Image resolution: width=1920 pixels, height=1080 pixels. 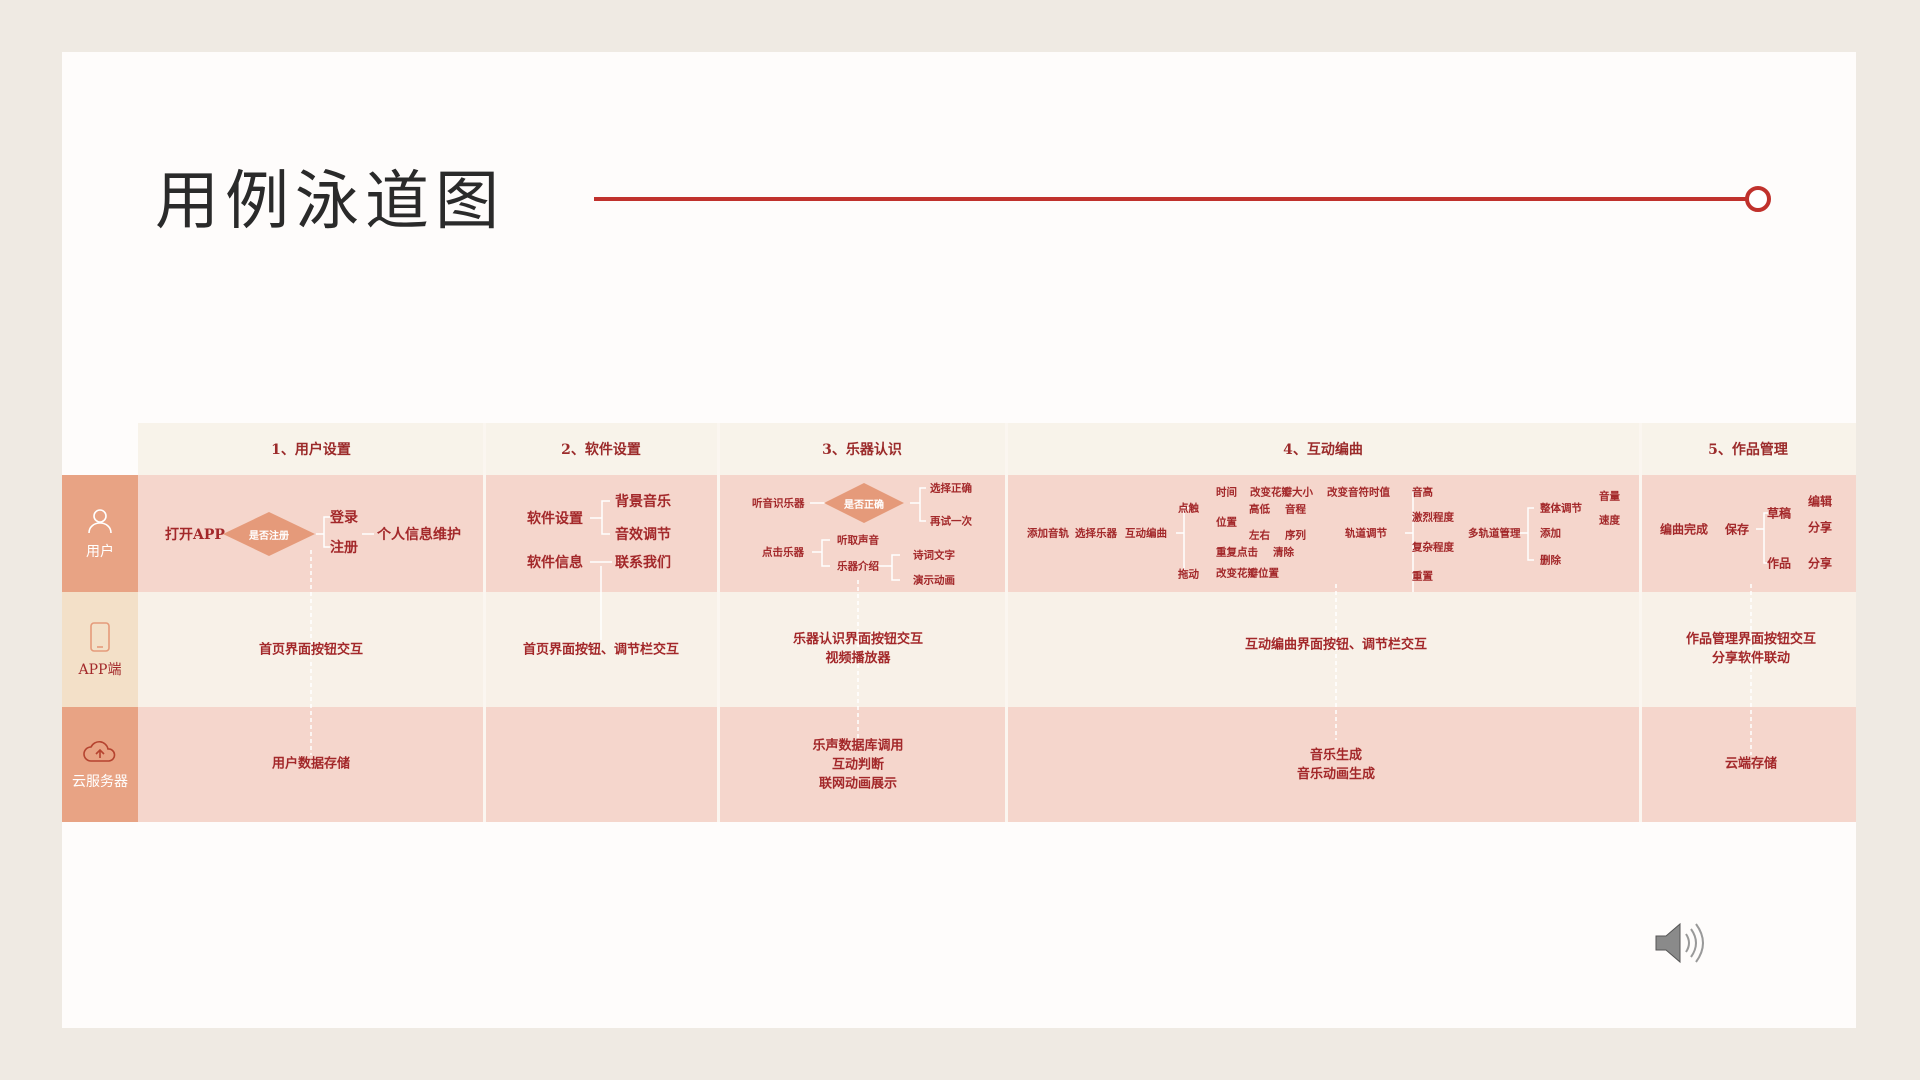 What do you see at coordinates (934, 555) in the screenshot?
I see `node-poem: 诗词文字` at bounding box center [934, 555].